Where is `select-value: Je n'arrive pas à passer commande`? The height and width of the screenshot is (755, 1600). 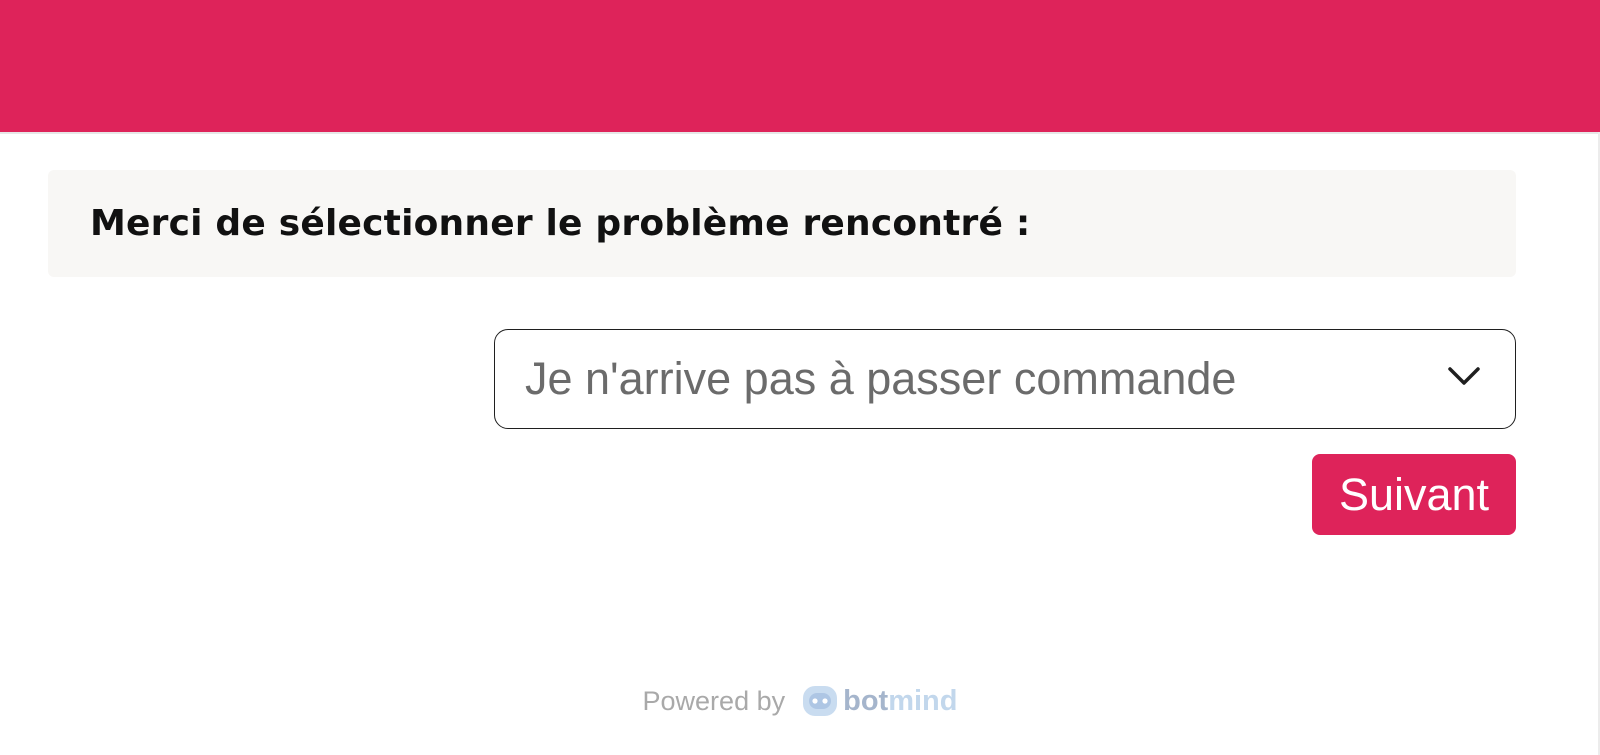 select-value: Je n'arrive pas à passer commande is located at coordinates (881, 378).